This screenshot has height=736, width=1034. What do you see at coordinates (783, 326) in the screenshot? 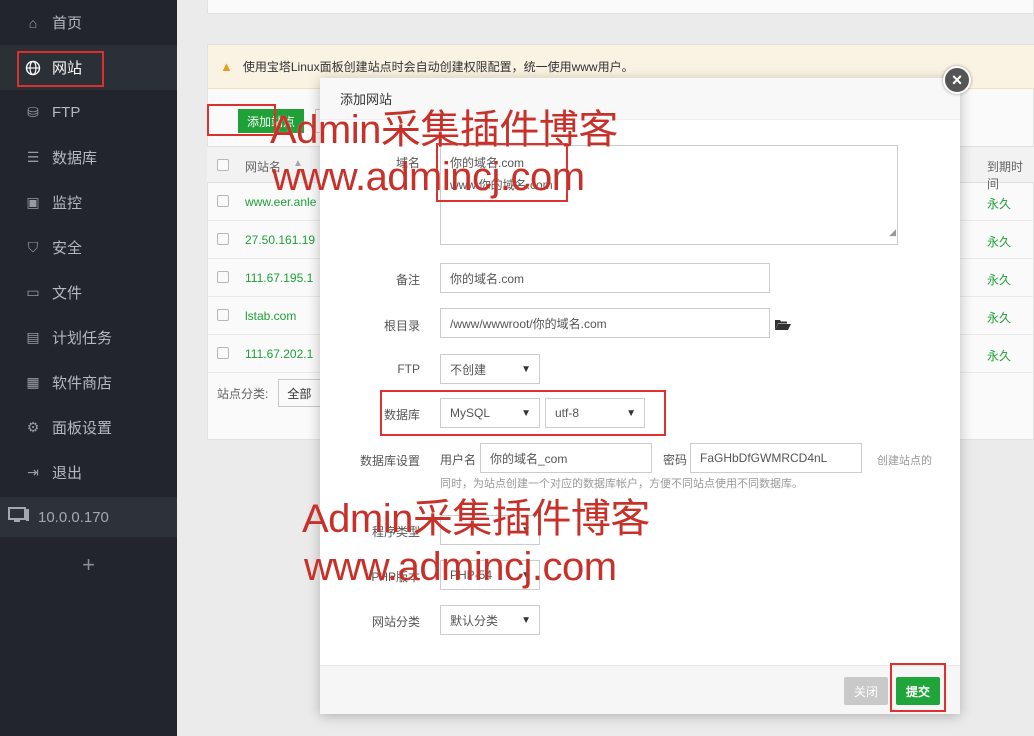
I see `folder-open-icon` at bounding box center [783, 326].